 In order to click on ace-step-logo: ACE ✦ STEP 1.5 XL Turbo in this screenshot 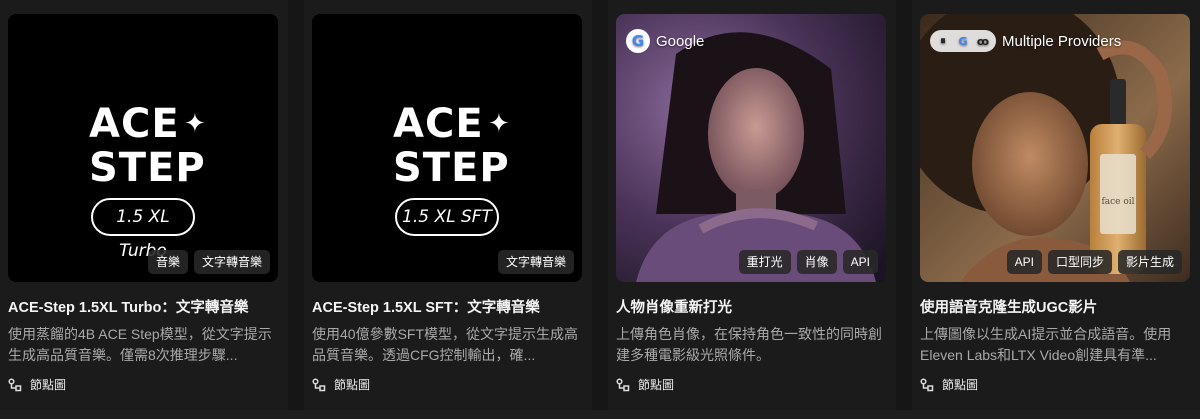, I will do `click(143, 148)`.